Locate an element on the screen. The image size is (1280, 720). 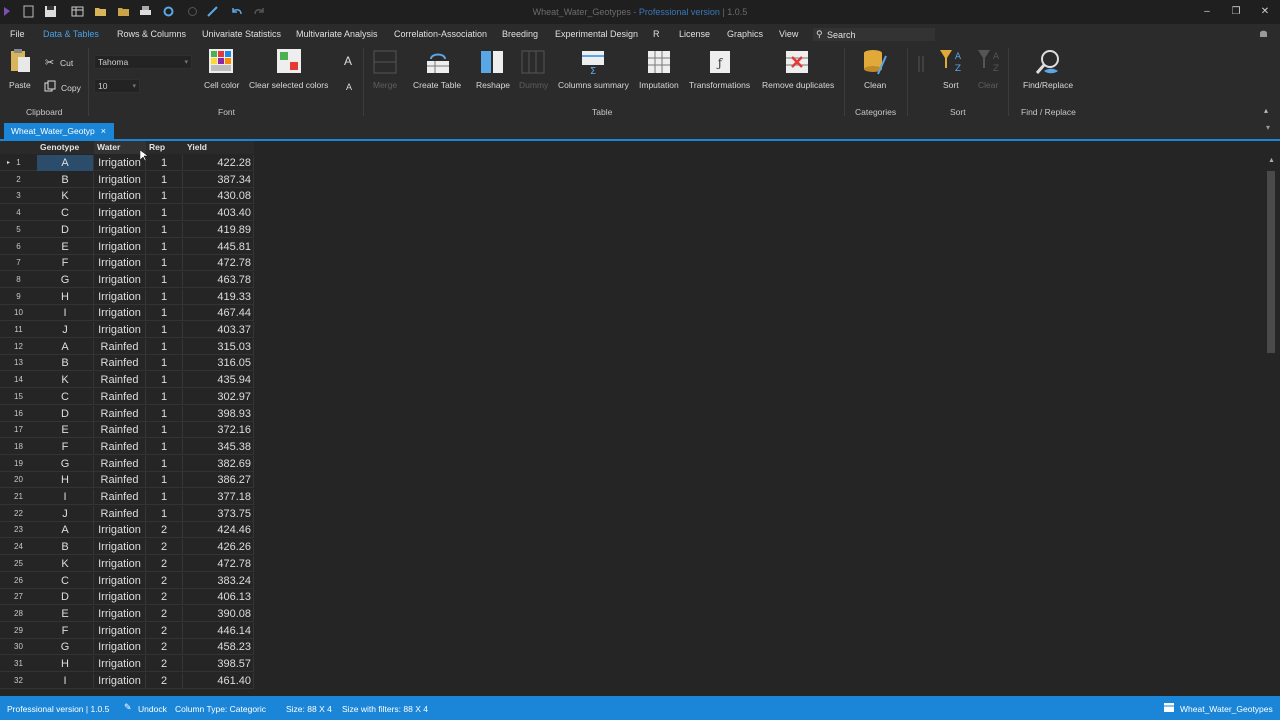
table-row: 6 E Irrigation 1 445.81 is located at coordinates (127, 246).